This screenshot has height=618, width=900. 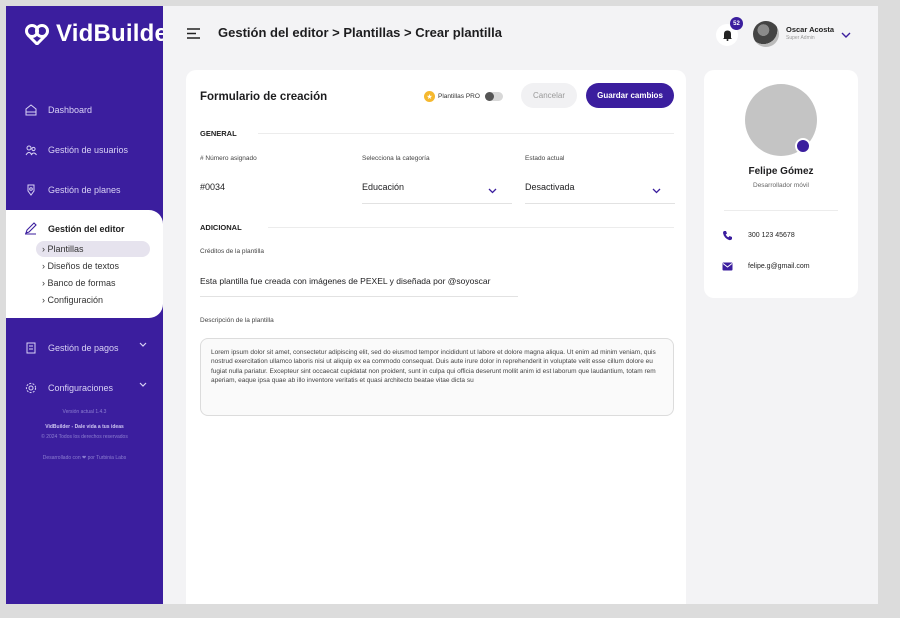 What do you see at coordinates (810, 29) in the screenshot?
I see `user-name: Oscar Acosta` at bounding box center [810, 29].